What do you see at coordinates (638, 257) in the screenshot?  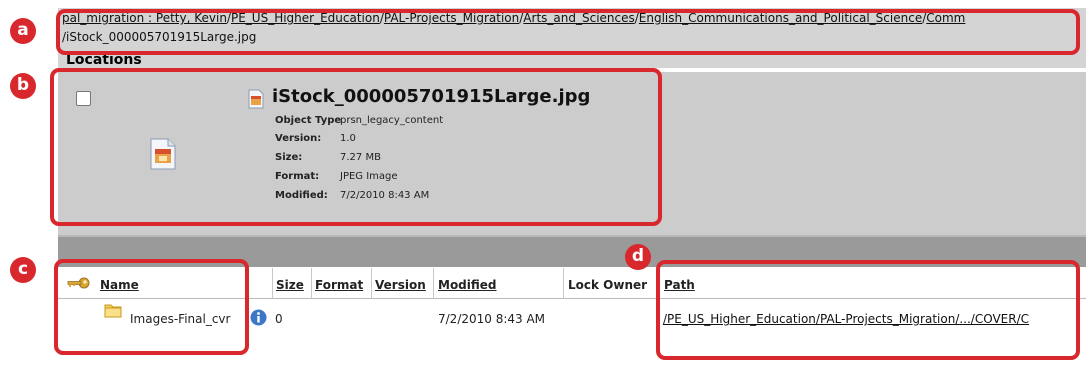 I see `annotation-badge-d: d` at bounding box center [638, 257].